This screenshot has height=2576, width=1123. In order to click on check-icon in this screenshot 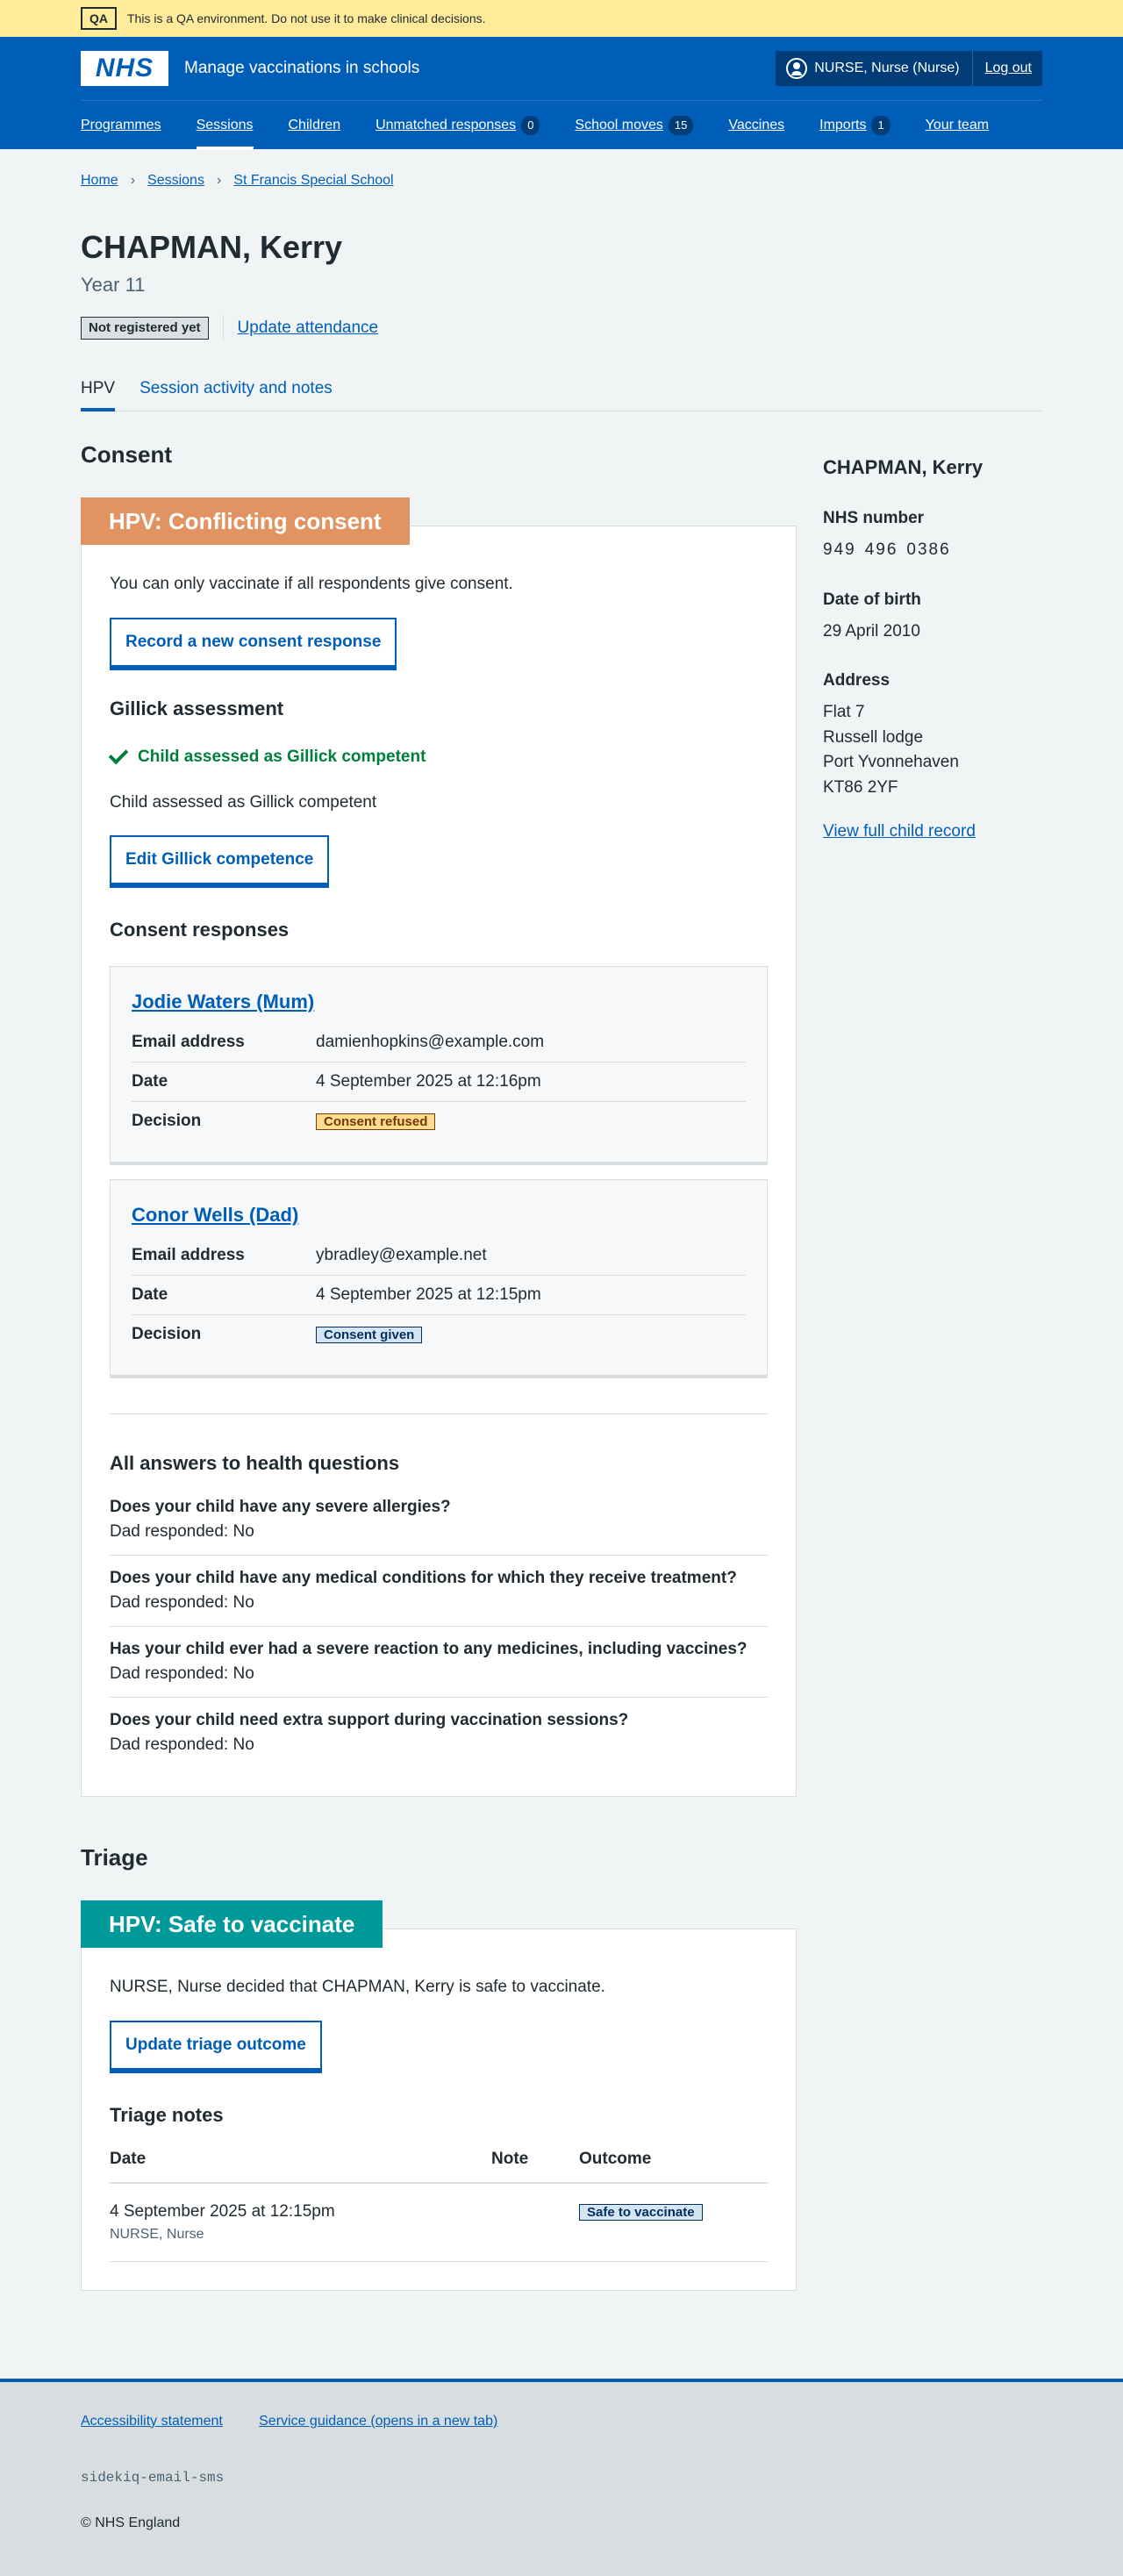, I will do `click(118, 754)`.